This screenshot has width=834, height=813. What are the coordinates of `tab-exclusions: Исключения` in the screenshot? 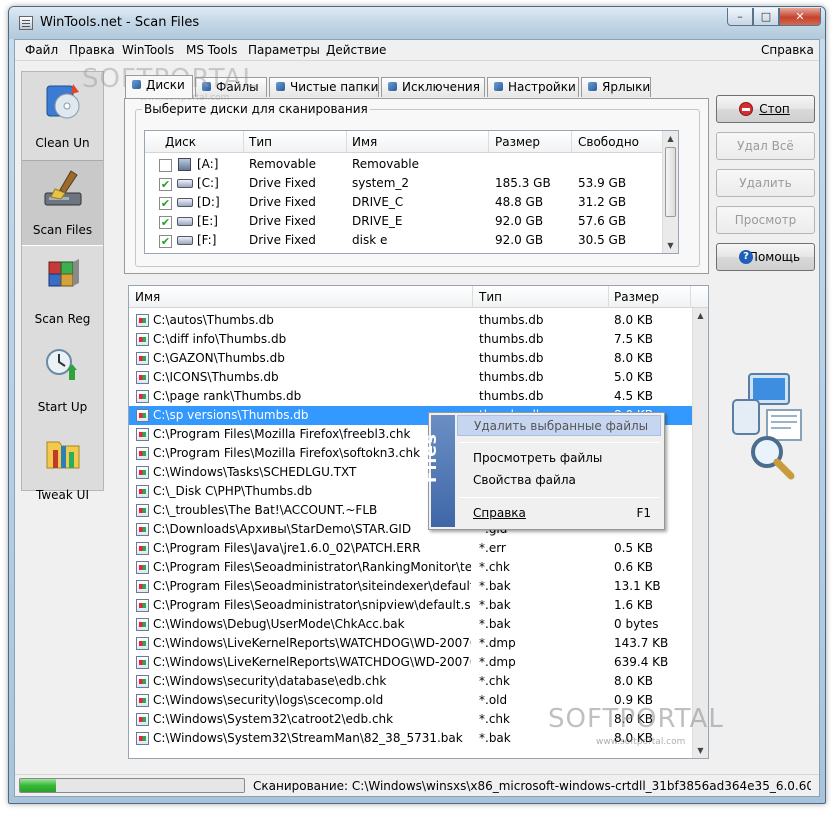 It's located at (433, 87).